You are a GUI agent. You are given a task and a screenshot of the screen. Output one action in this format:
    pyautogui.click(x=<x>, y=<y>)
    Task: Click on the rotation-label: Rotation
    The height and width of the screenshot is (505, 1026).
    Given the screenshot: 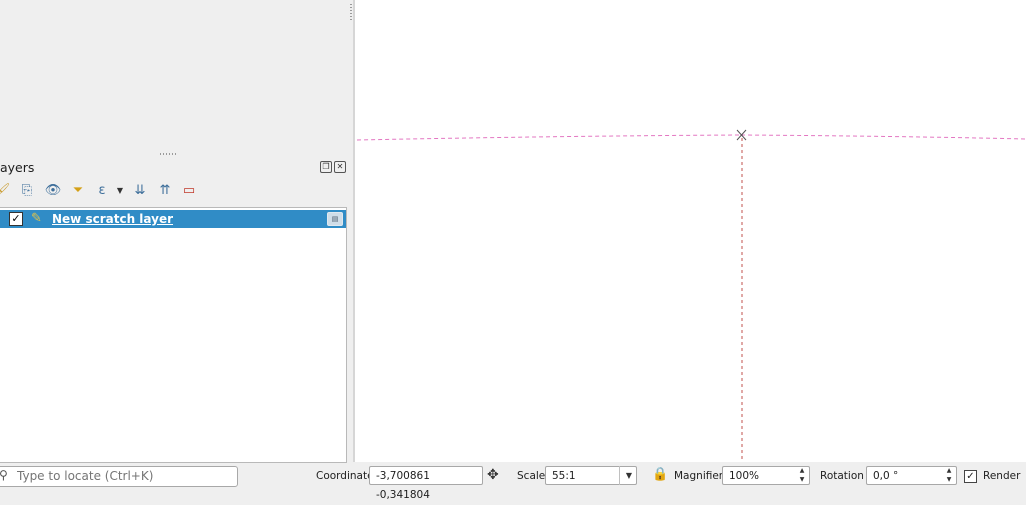 What is the action you would take?
    pyautogui.click(x=842, y=476)
    